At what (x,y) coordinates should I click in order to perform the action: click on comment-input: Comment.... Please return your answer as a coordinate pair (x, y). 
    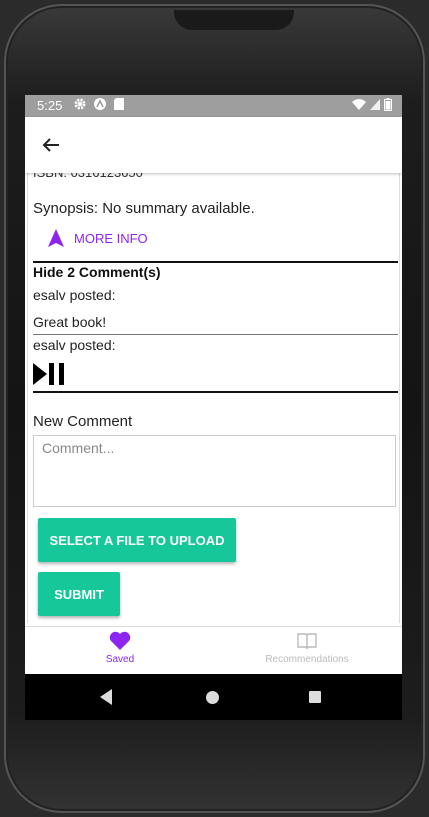
    Looking at the image, I should click on (214, 471).